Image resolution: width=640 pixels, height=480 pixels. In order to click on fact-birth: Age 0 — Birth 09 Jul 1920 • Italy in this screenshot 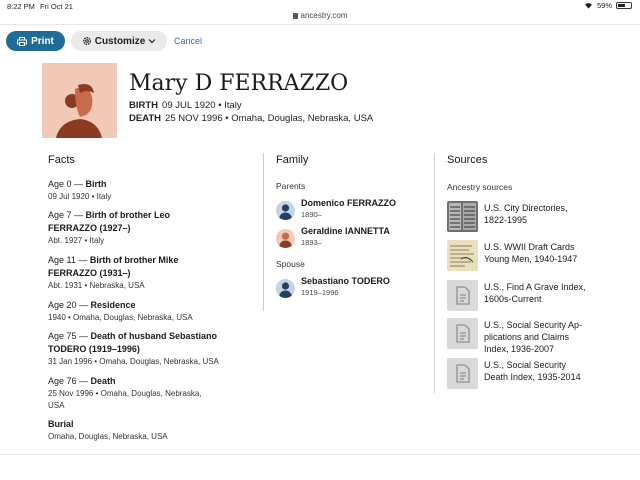, I will do `click(155, 190)`.